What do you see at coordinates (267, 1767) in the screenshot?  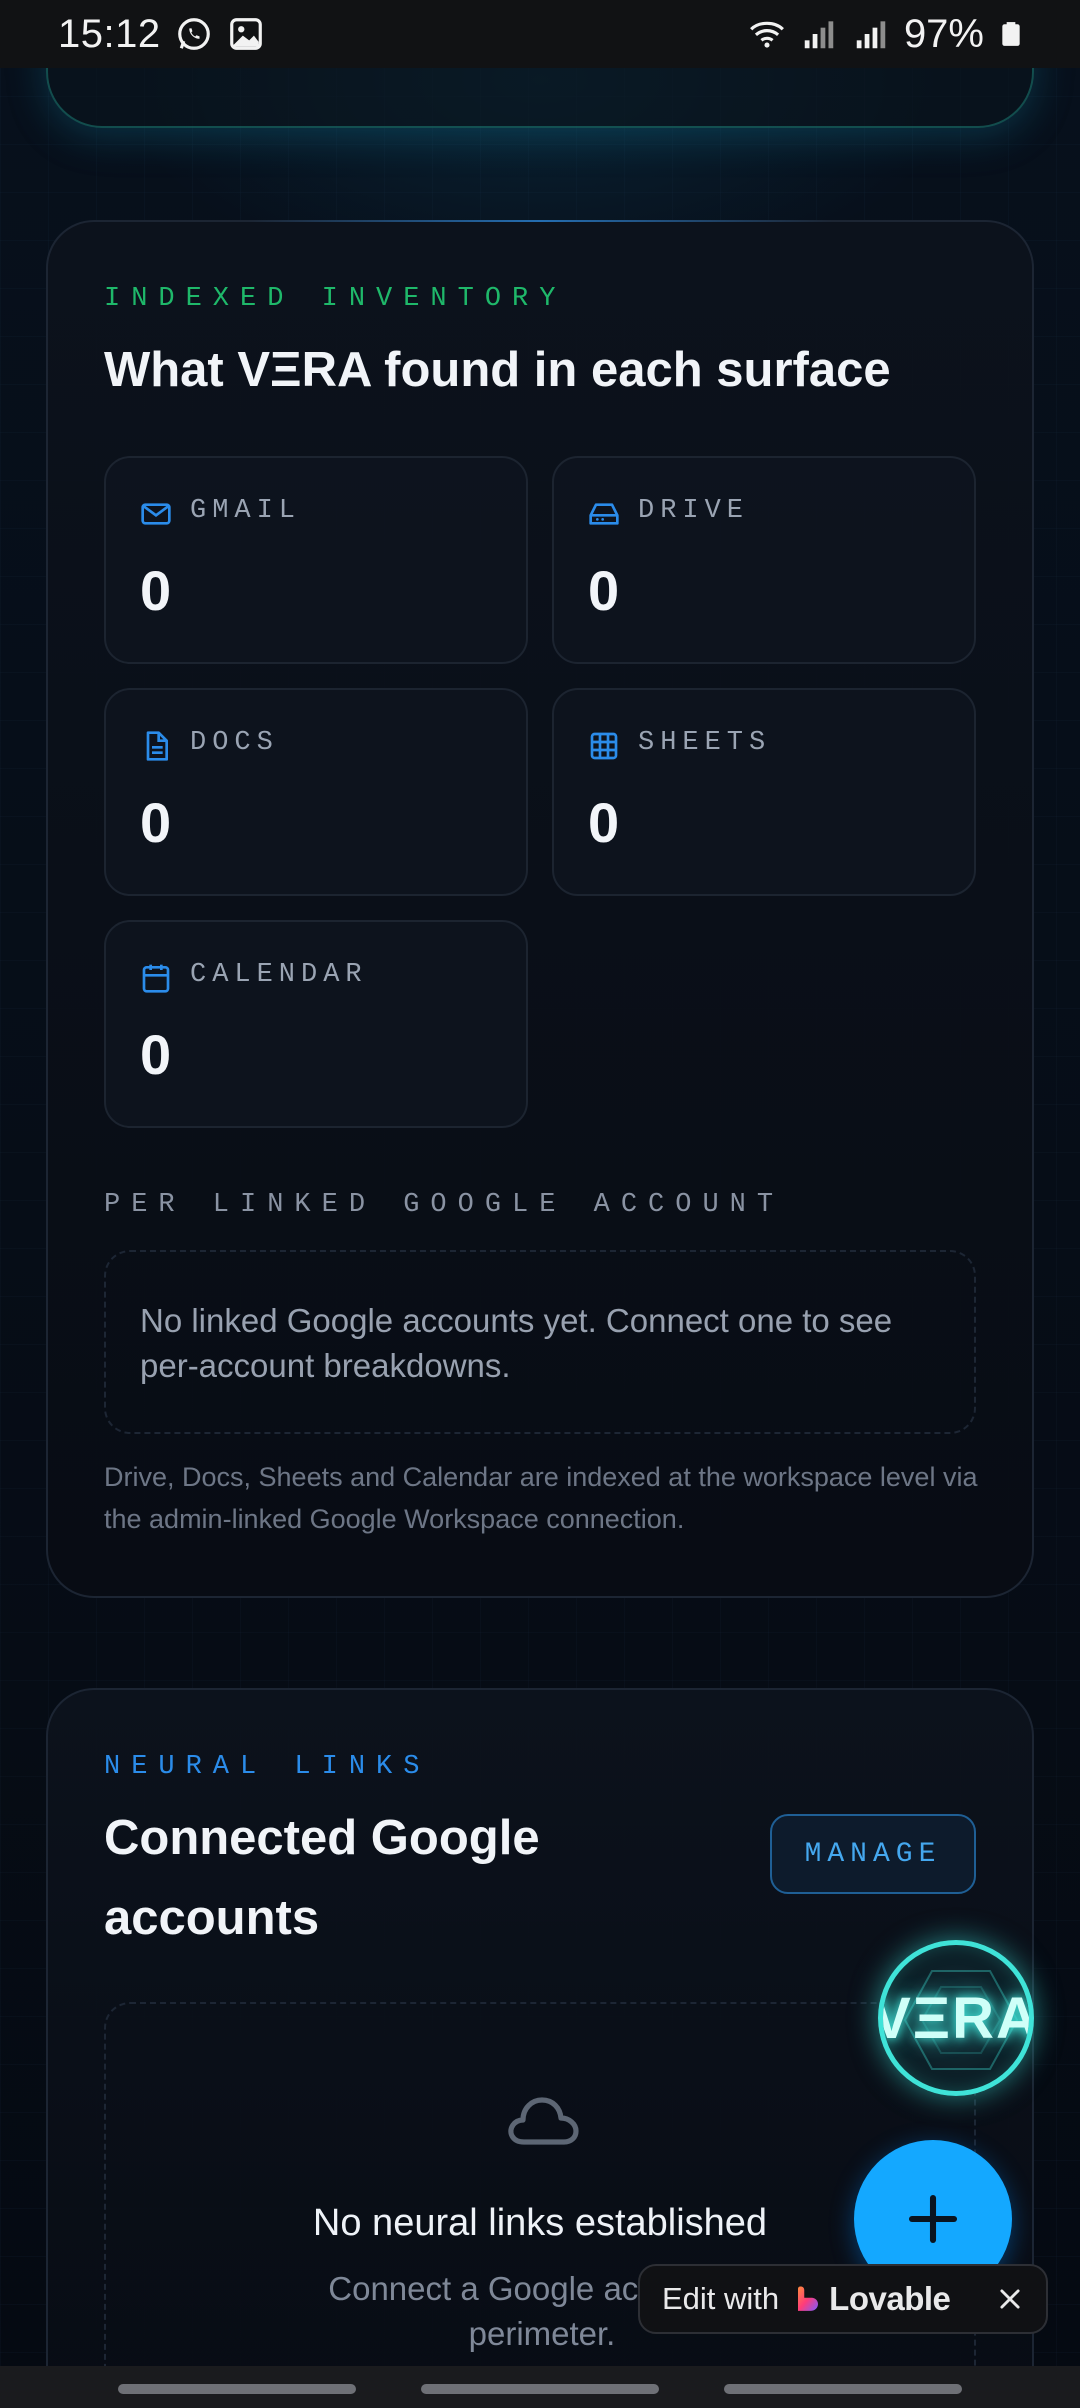 I see `neural-links-eyebrow: NEURAL LINKS` at bounding box center [267, 1767].